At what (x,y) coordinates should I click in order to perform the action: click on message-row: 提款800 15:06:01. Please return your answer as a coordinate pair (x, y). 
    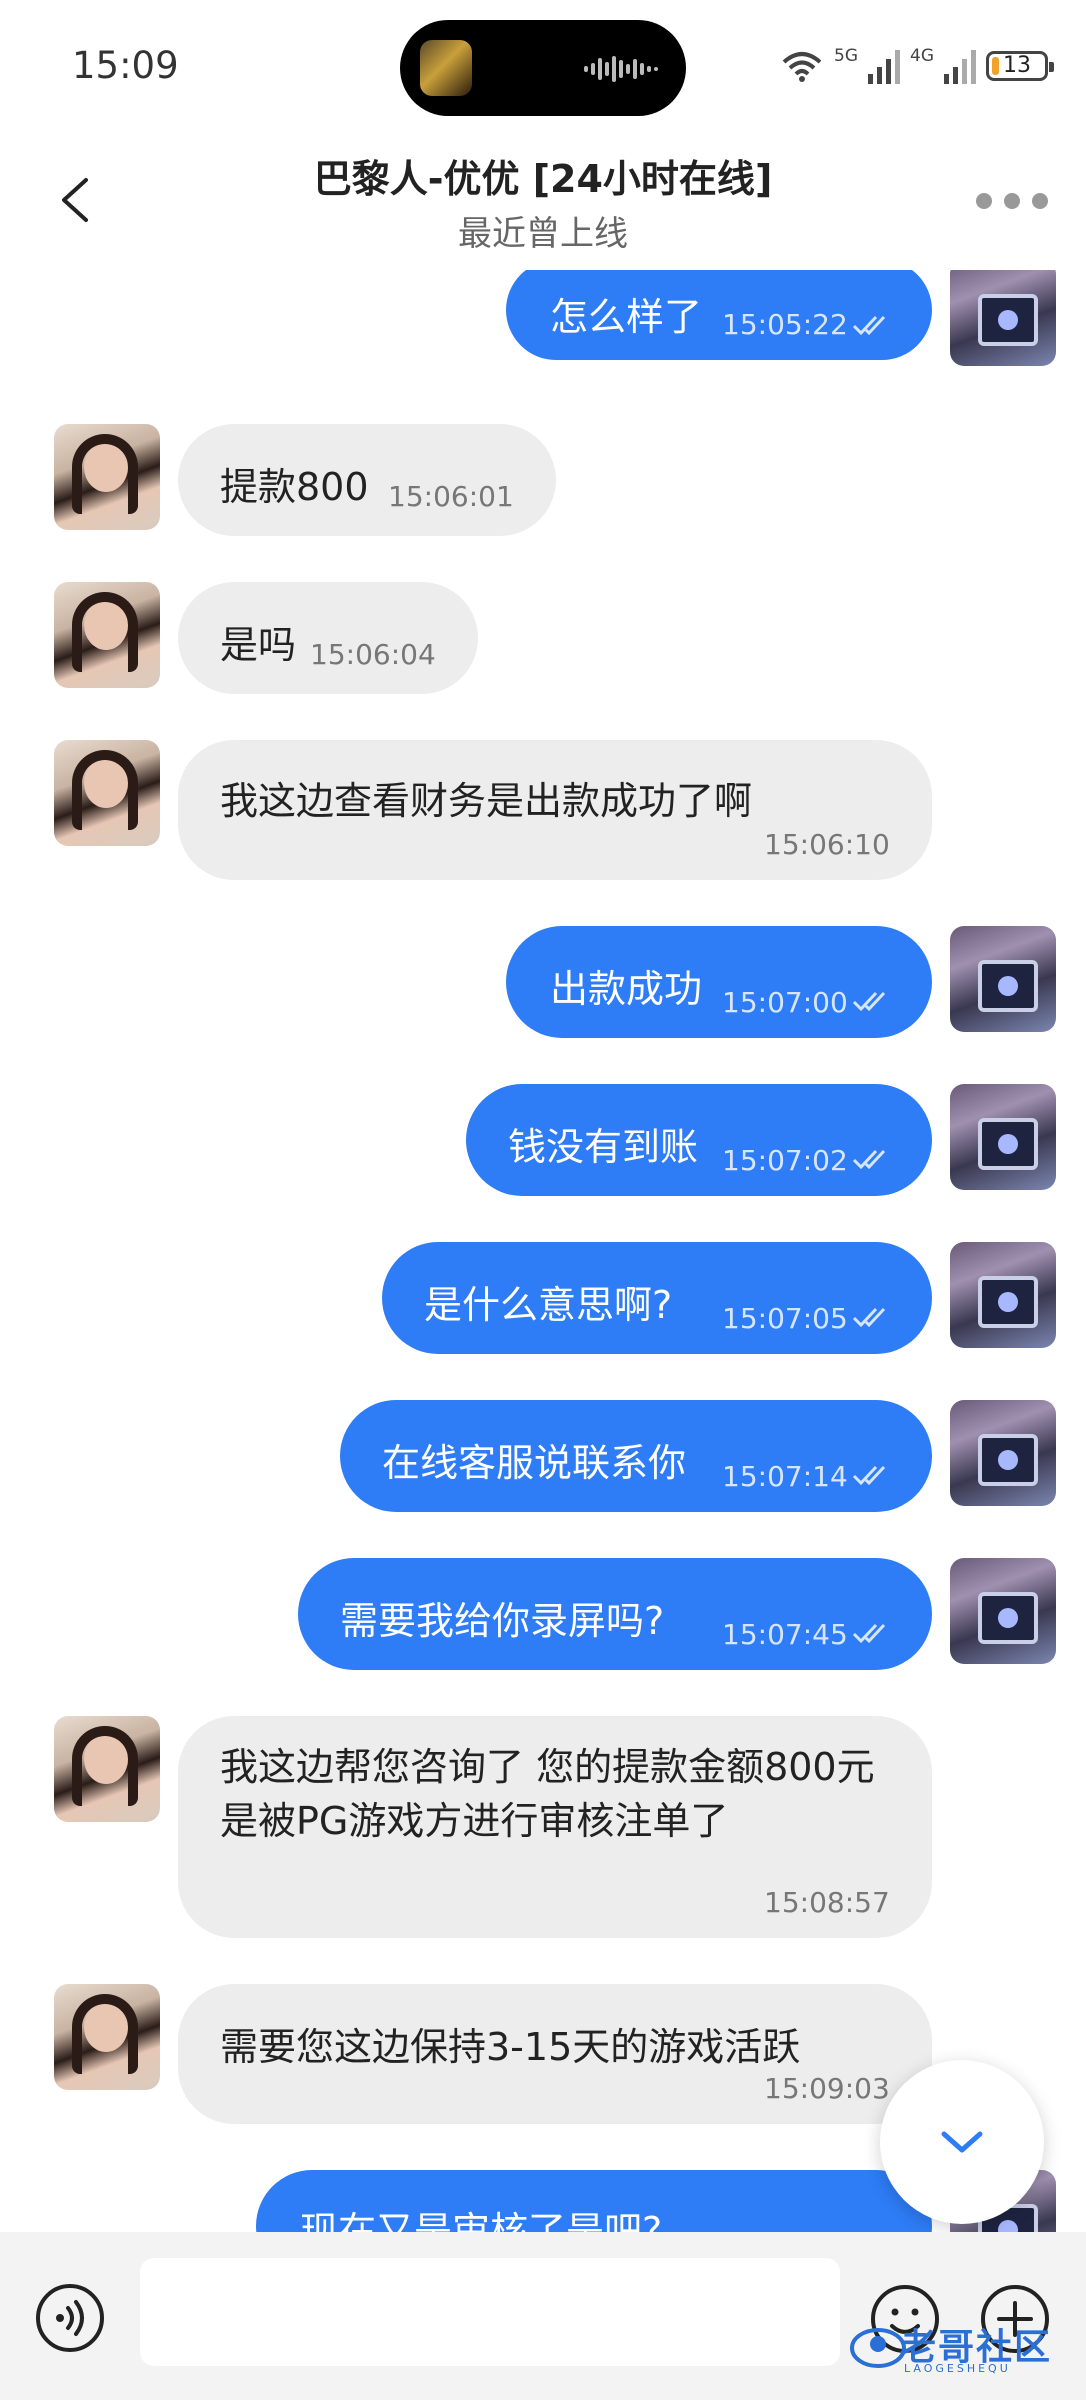
    Looking at the image, I should click on (543, 482).